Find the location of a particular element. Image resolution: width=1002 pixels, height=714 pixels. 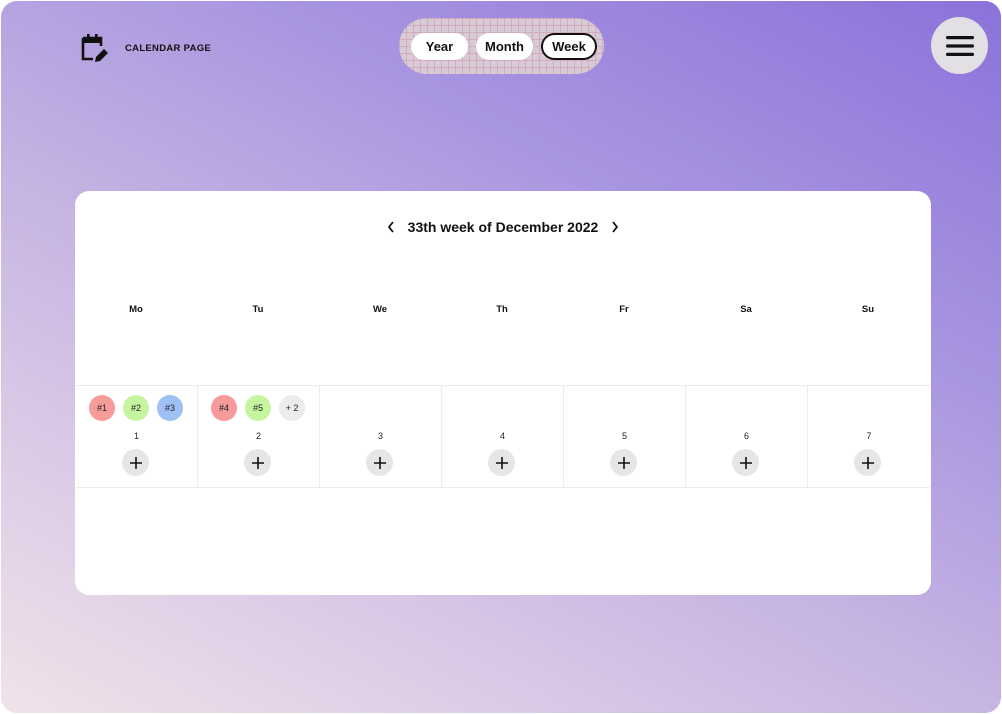

prev-week-button is located at coordinates (391, 227).